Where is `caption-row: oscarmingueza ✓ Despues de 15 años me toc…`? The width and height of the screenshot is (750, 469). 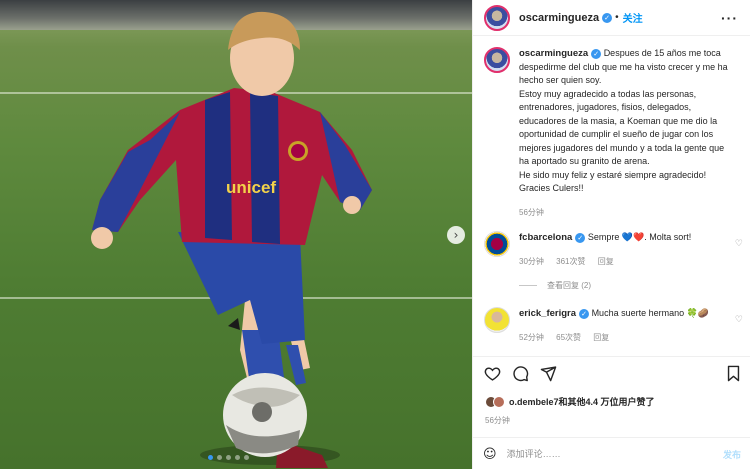
caption-row: oscarmingueza ✓ Despues de 15 años me toc… is located at coordinates (606, 133).